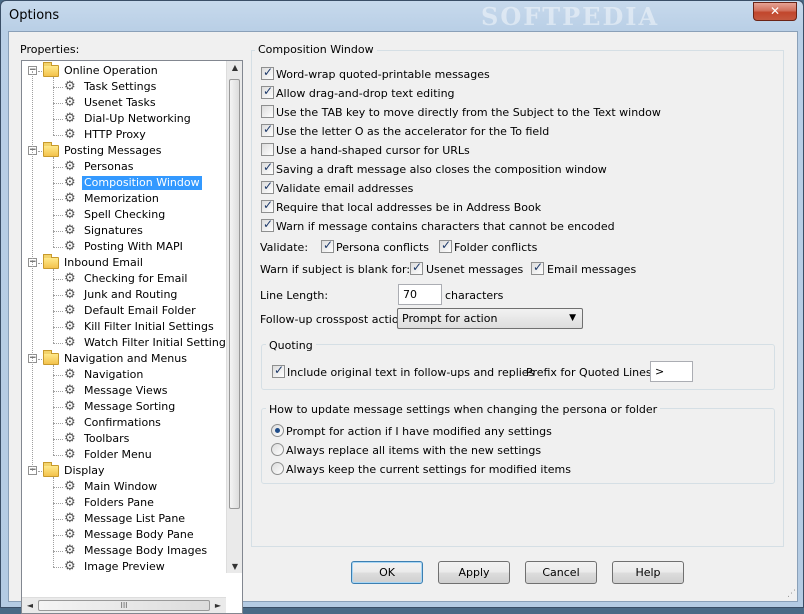 The width and height of the screenshot is (804, 614). Describe the element at coordinates (234, 566) in the screenshot. I see `scroll-down-icon: ▼` at that location.